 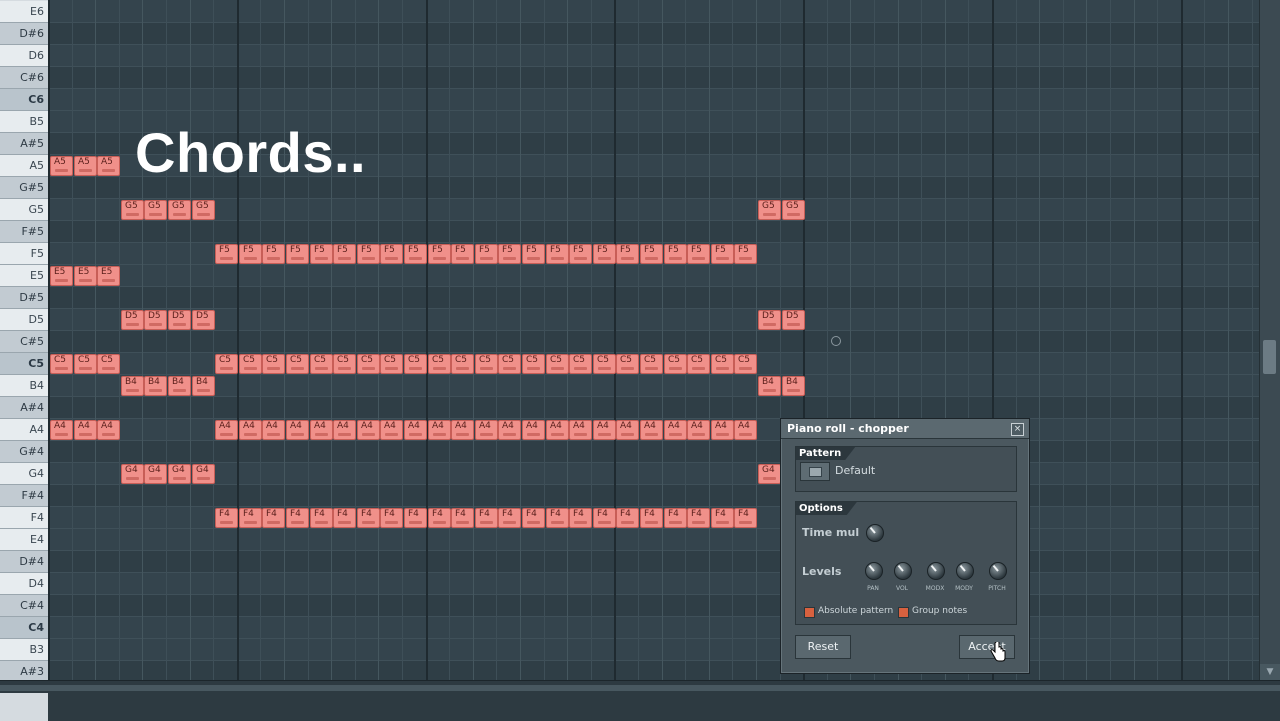 I want to click on piano-key-dsharp6: D#6, so click(x=24, y=34).